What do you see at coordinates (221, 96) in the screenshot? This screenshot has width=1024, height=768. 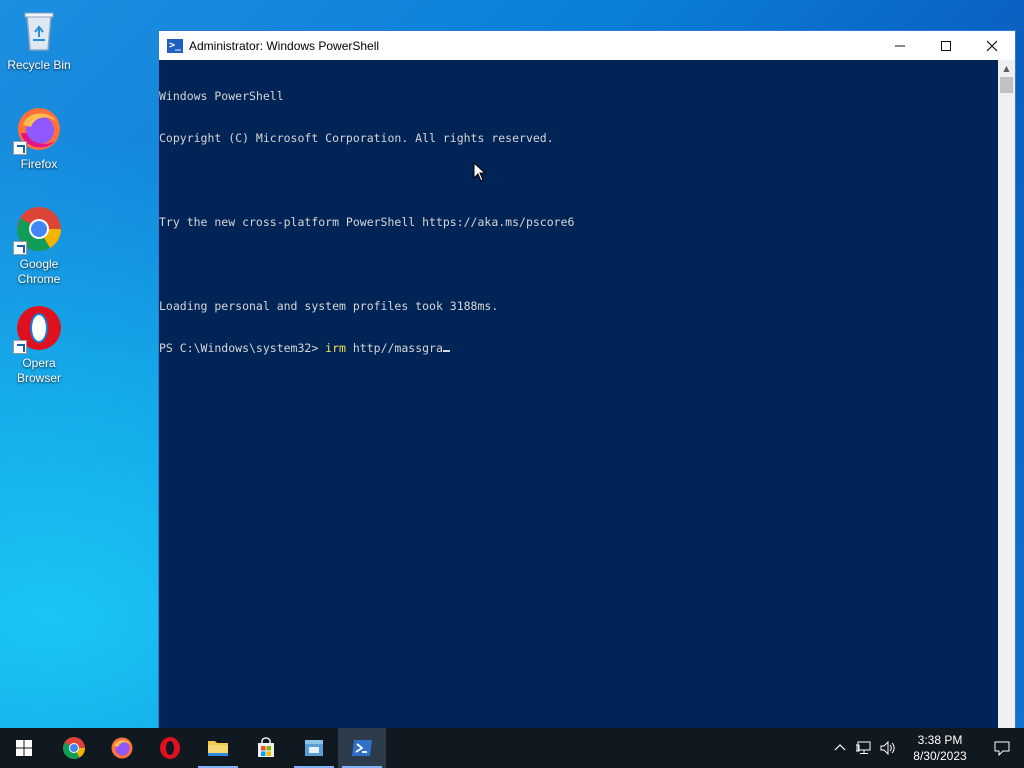 I see `console-line: Windows PowerShell` at bounding box center [221, 96].